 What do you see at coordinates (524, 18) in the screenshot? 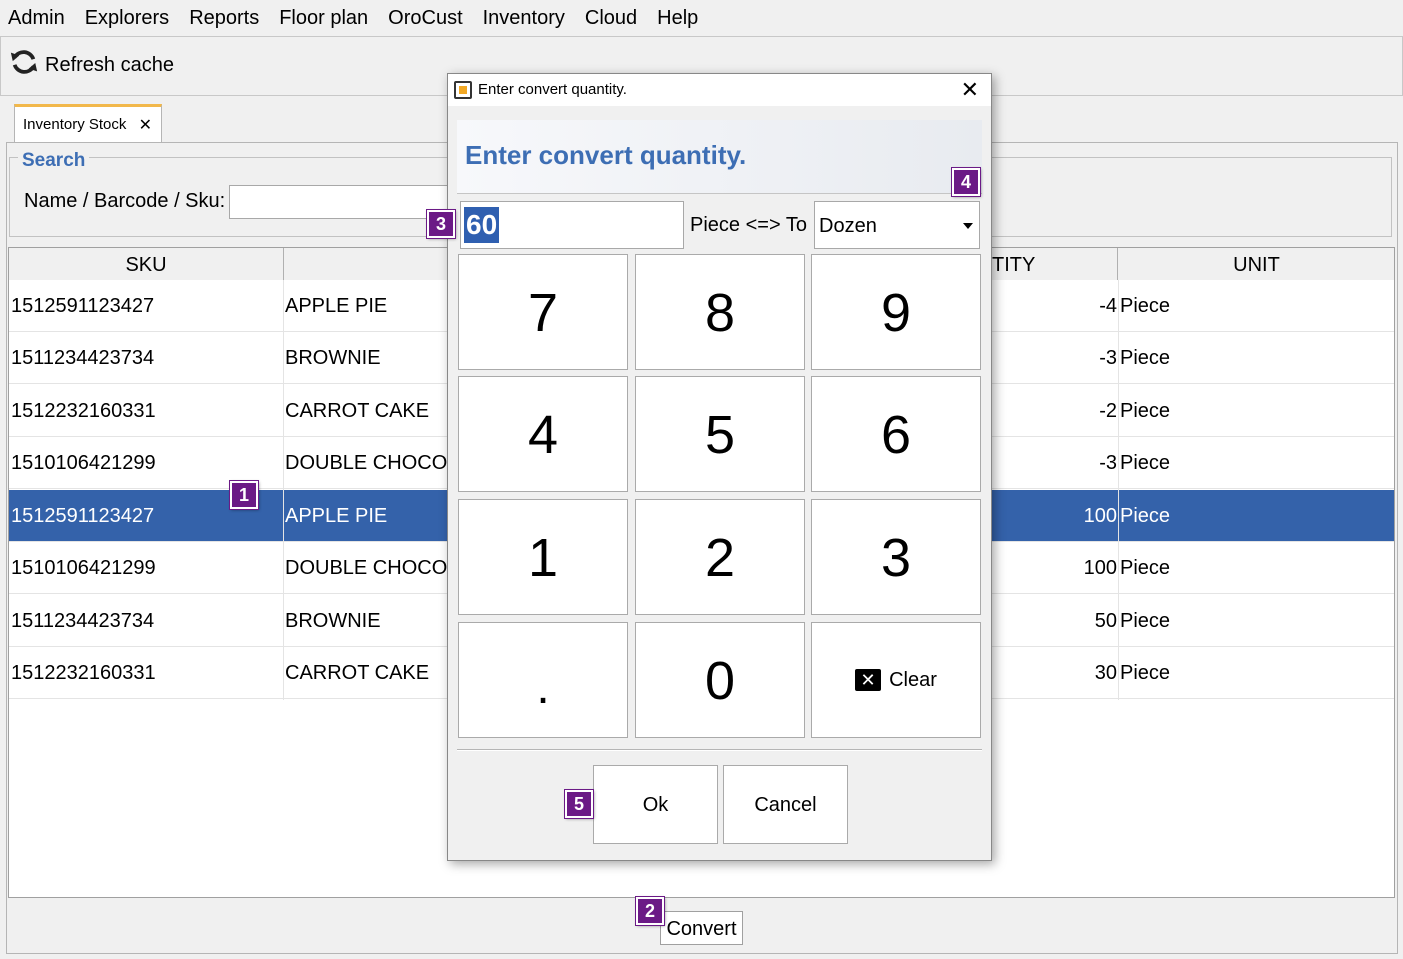
I see `menu-inventory: Inventory` at bounding box center [524, 18].